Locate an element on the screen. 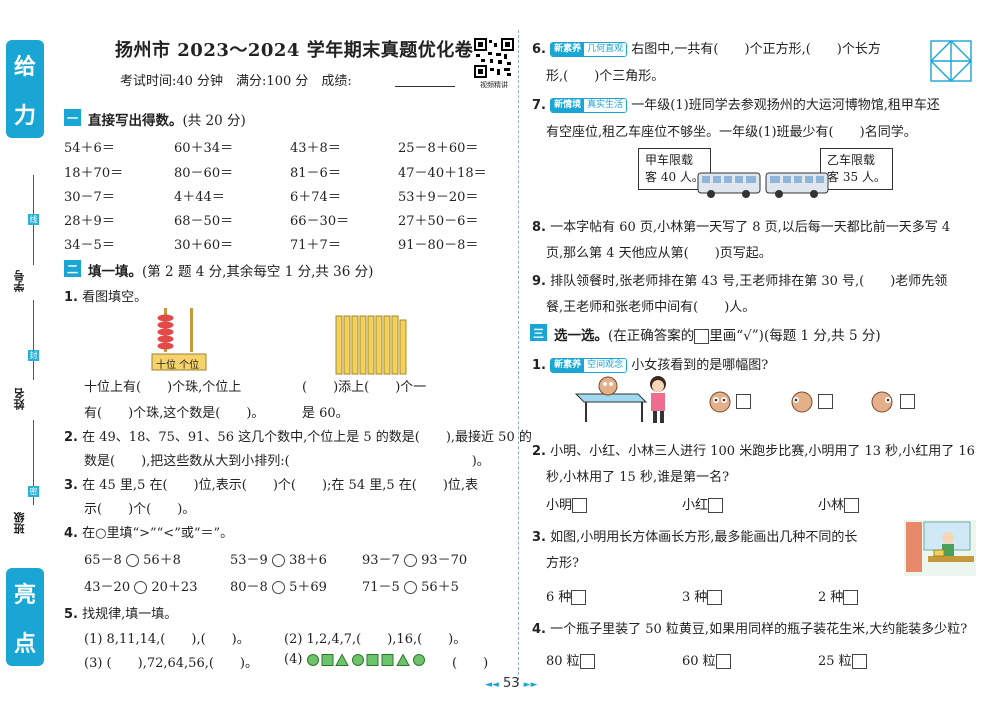 The width and height of the screenshot is (1000, 706). question-text: 排队领餐时,张老师排在第 43 号,王老师排在第 30 号,( )老师先领 is located at coordinates (749, 281).